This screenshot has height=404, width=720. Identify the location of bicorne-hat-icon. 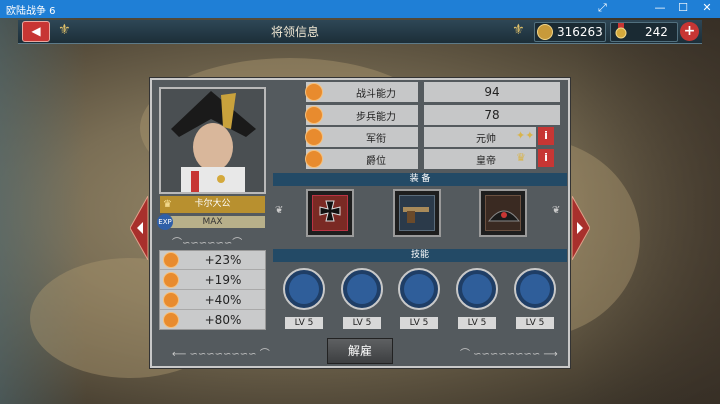
(504, 216).